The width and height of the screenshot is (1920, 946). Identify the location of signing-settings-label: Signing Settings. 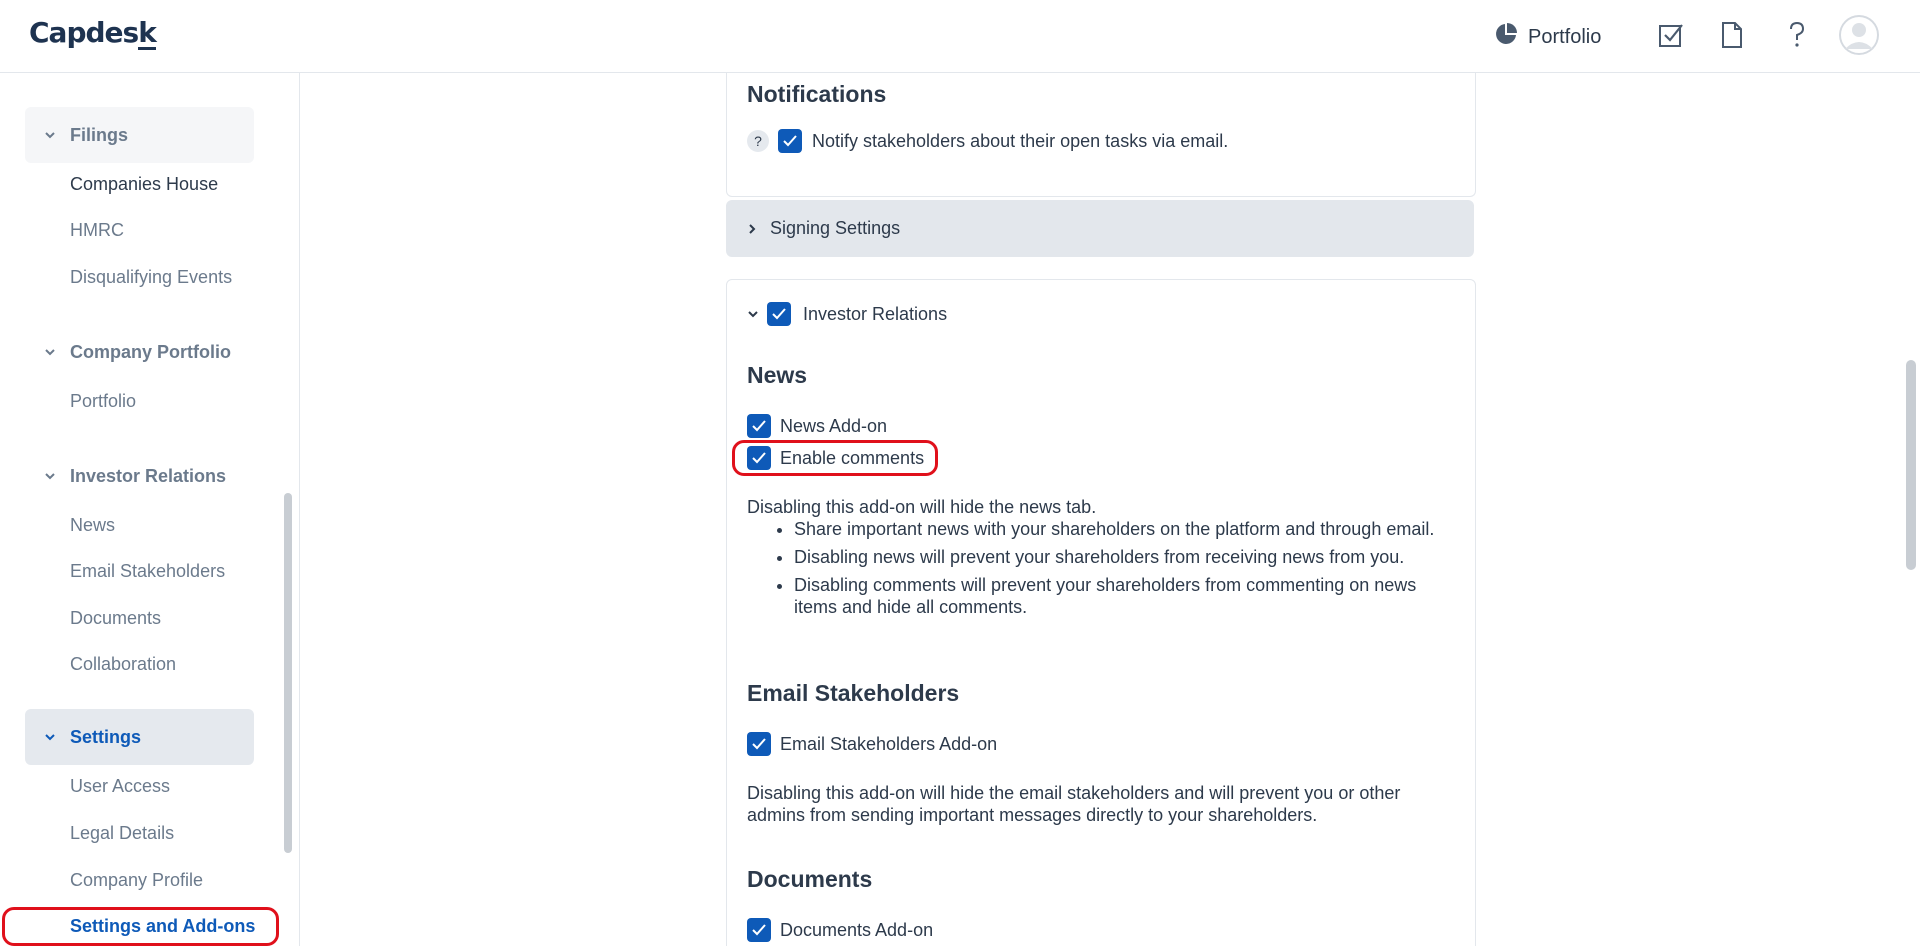
(835, 228).